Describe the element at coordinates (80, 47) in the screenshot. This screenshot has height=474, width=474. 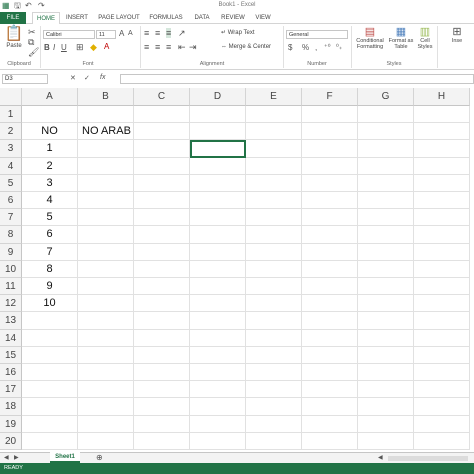
I see `borders-icon: ⊞` at that location.